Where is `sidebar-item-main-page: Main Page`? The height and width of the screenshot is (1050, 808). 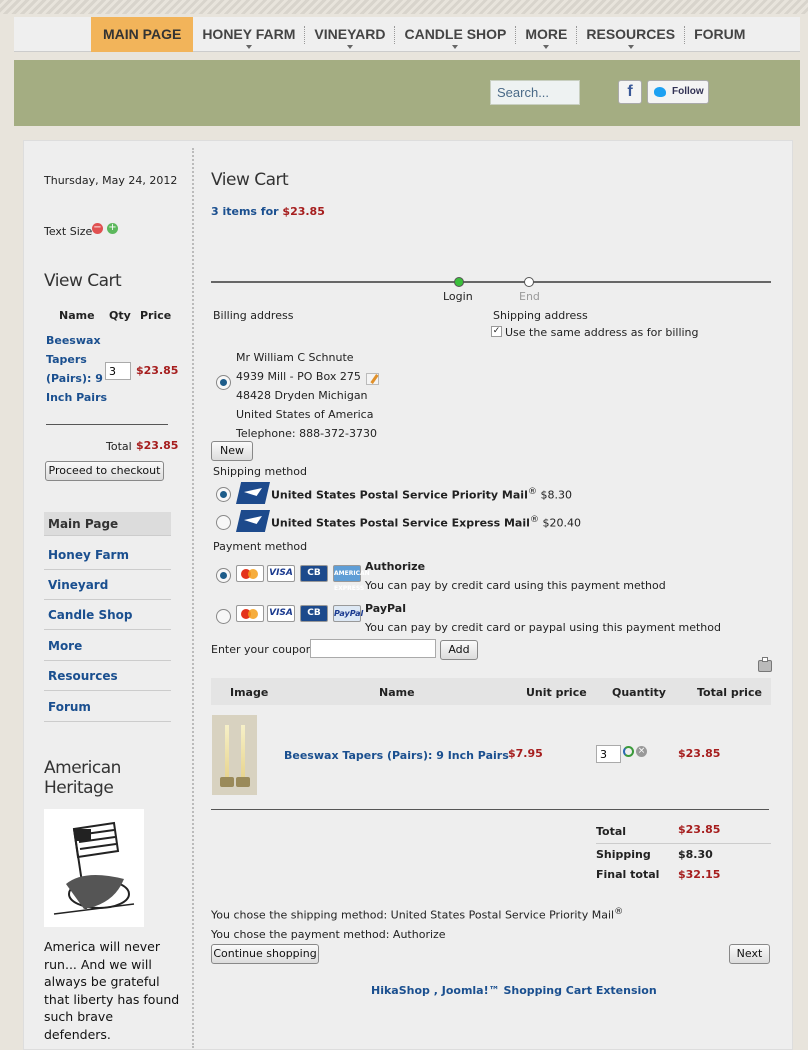
sidebar-item-main-page: Main Page is located at coordinates (107, 524).